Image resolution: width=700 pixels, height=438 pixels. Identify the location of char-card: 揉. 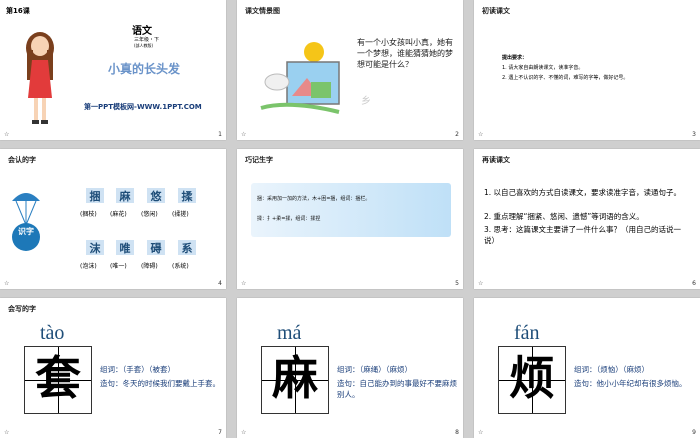
(187, 195).